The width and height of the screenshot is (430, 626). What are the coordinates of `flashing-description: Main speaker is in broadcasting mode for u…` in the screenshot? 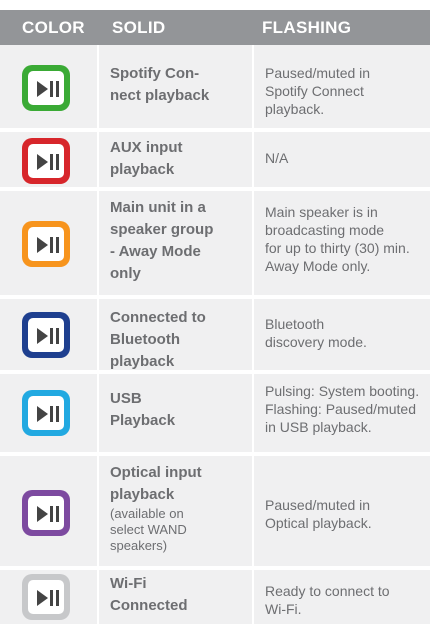 It's located at (337, 239).